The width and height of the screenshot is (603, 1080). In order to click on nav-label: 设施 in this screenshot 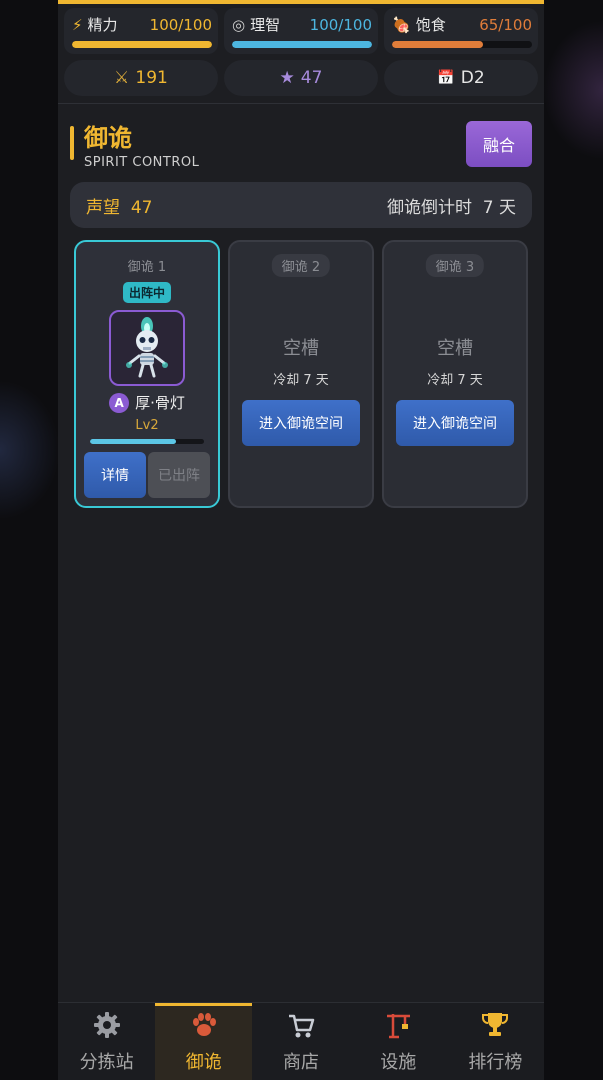, I will do `click(398, 1062)`.